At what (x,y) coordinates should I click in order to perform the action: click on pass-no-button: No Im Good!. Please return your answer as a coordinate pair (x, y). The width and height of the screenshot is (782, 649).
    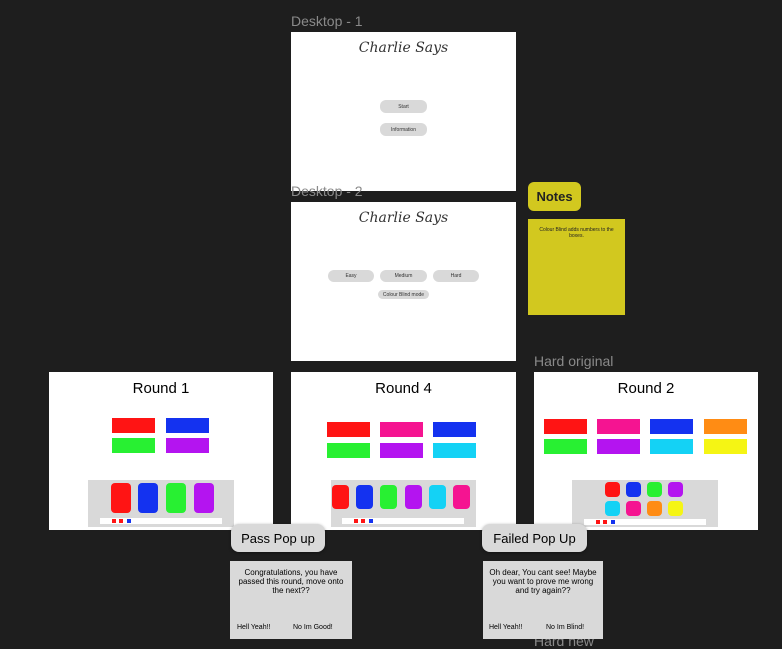
    Looking at the image, I should click on (313, 627).